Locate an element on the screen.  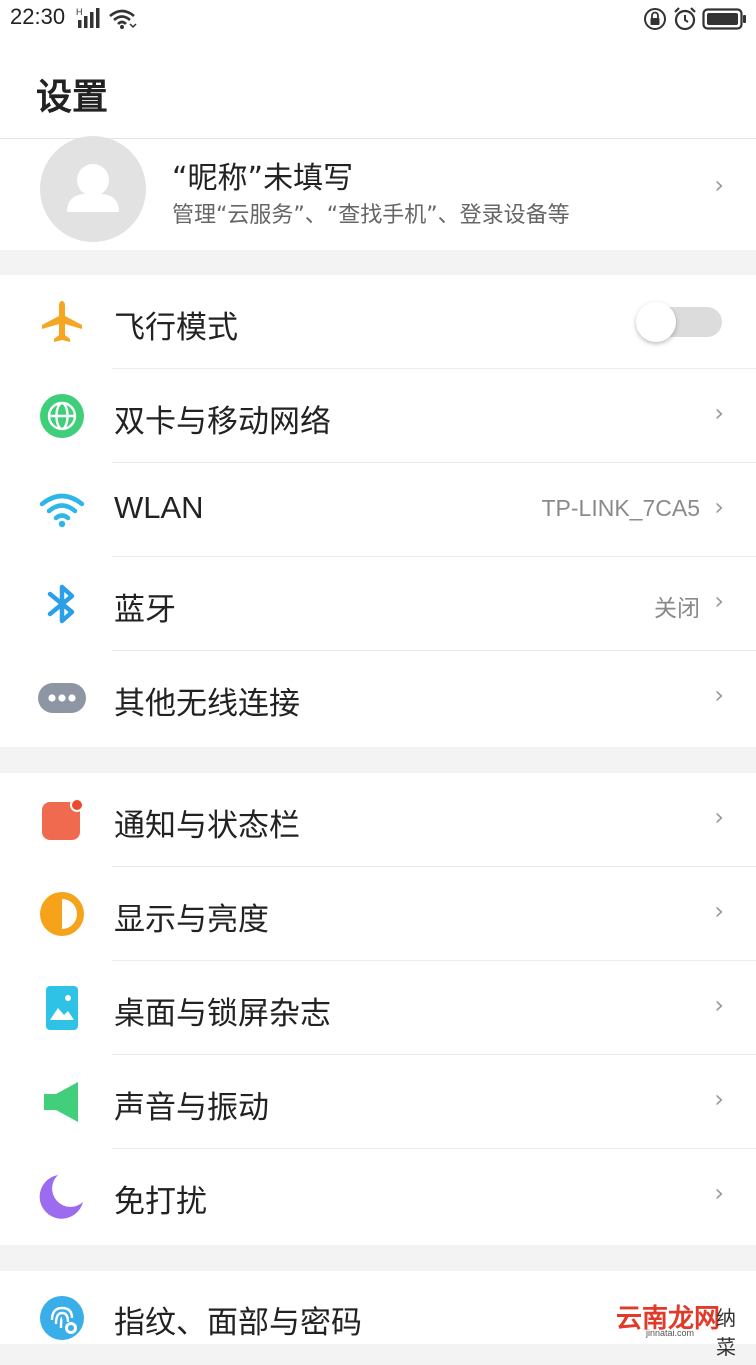
avatar is located at coordinates (93, 189).